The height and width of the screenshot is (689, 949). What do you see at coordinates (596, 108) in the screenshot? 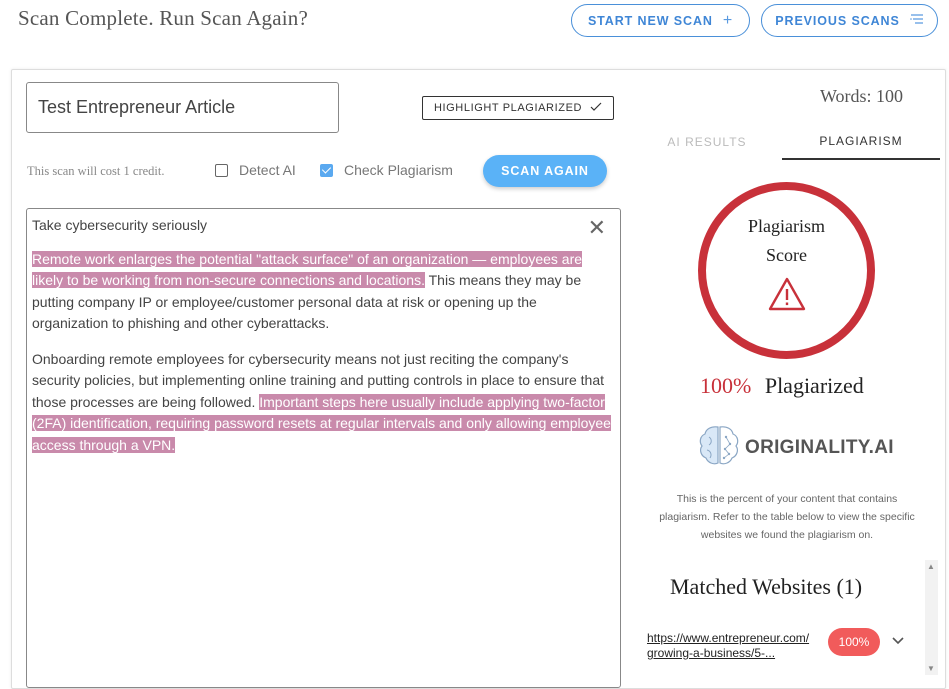
I see `check-icon` at bounding box center [596, 108].